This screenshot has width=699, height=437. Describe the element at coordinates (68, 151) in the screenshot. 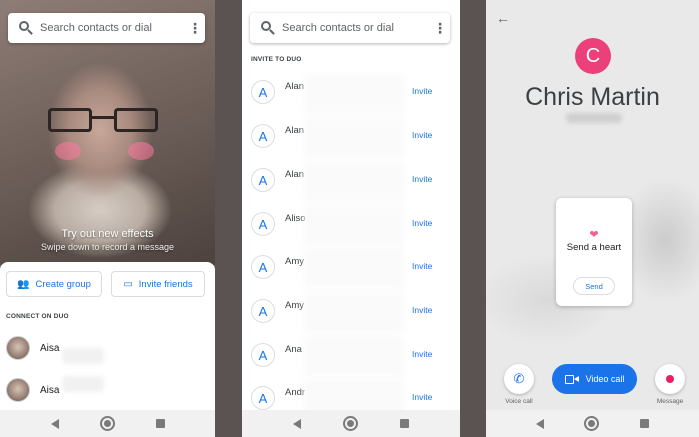

I see `effect-blush-left` at that location.